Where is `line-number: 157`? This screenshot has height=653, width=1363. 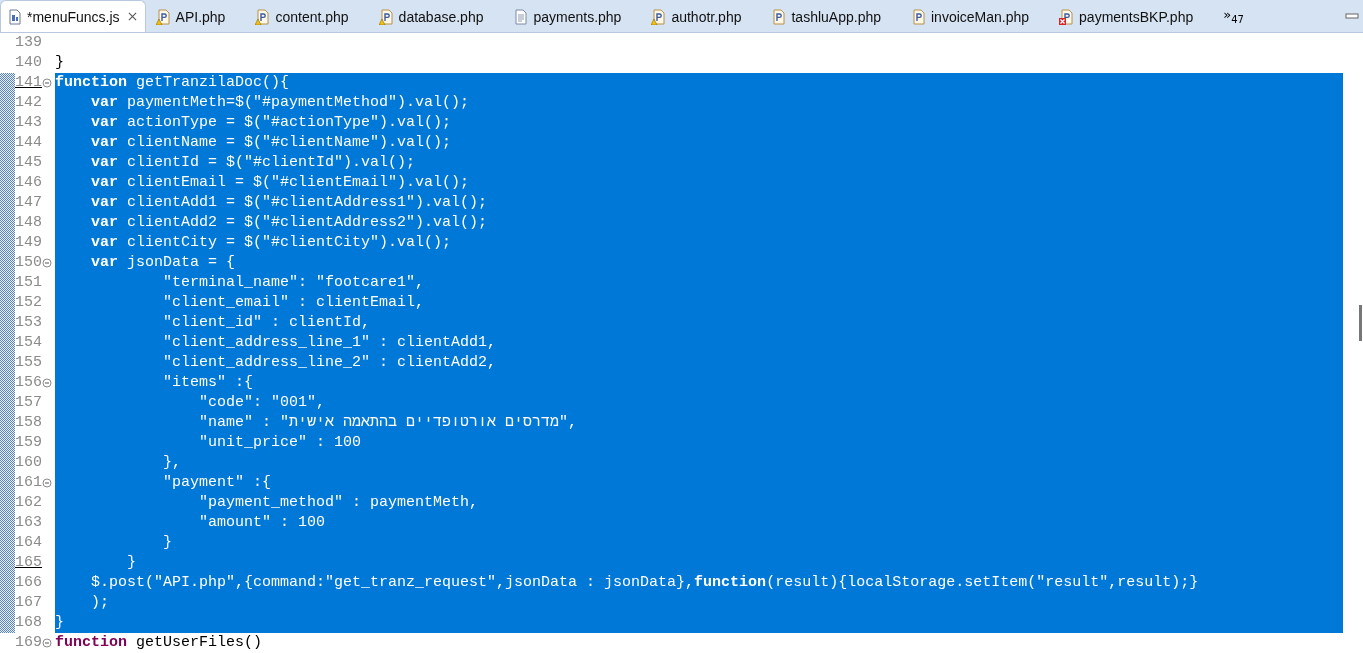
line-number: 157 is located at coordinates (28, 403).